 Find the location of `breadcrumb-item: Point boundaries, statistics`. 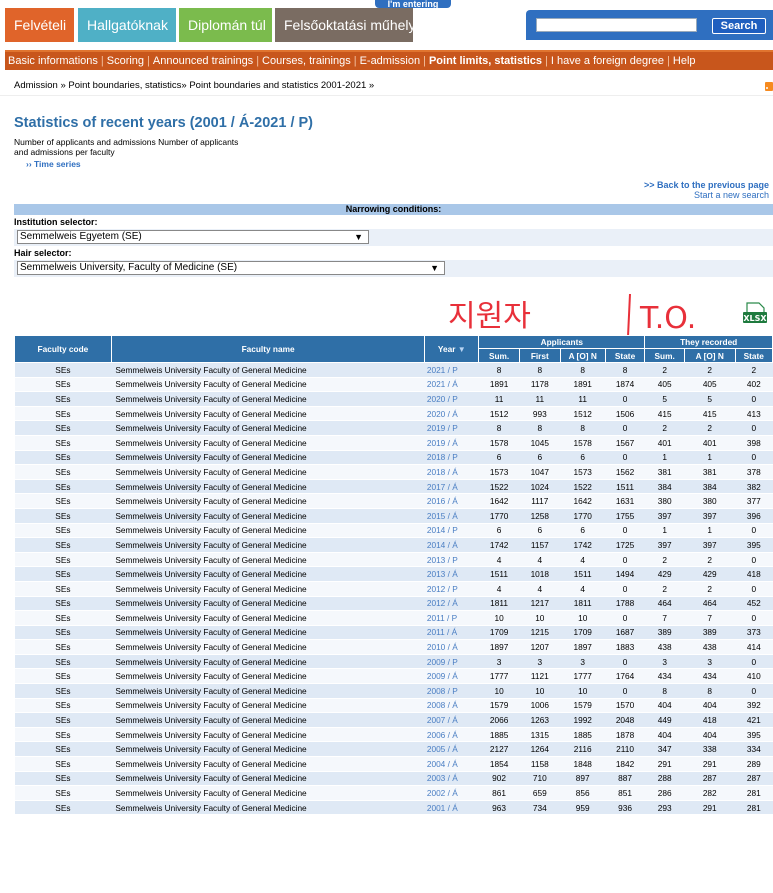

breadcrumb-item: Point boundaries, statistics is located at coordinates (124, 85).